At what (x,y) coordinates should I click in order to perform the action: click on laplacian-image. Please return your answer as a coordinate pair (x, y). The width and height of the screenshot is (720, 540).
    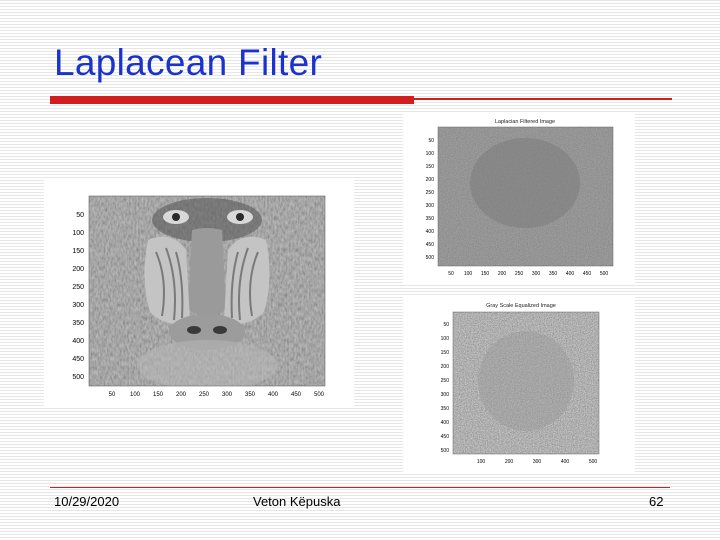
    Looking at the image, I should click on (525, 196).